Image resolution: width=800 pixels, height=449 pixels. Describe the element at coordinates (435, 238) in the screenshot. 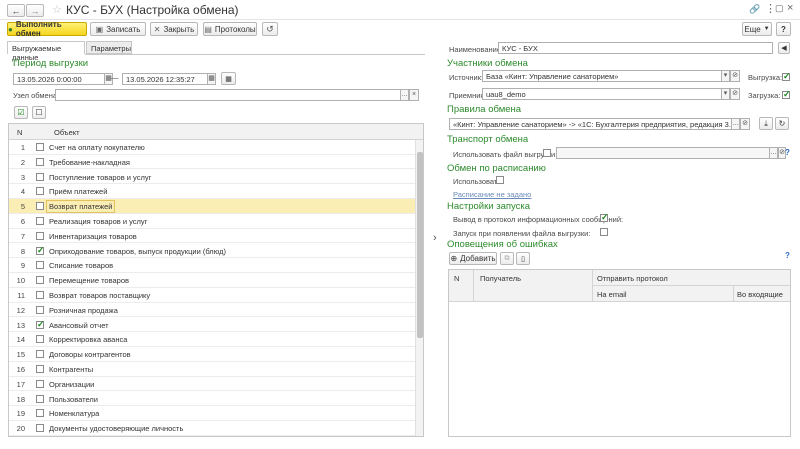

I see `panel-collapse-icon: ›` at that location.